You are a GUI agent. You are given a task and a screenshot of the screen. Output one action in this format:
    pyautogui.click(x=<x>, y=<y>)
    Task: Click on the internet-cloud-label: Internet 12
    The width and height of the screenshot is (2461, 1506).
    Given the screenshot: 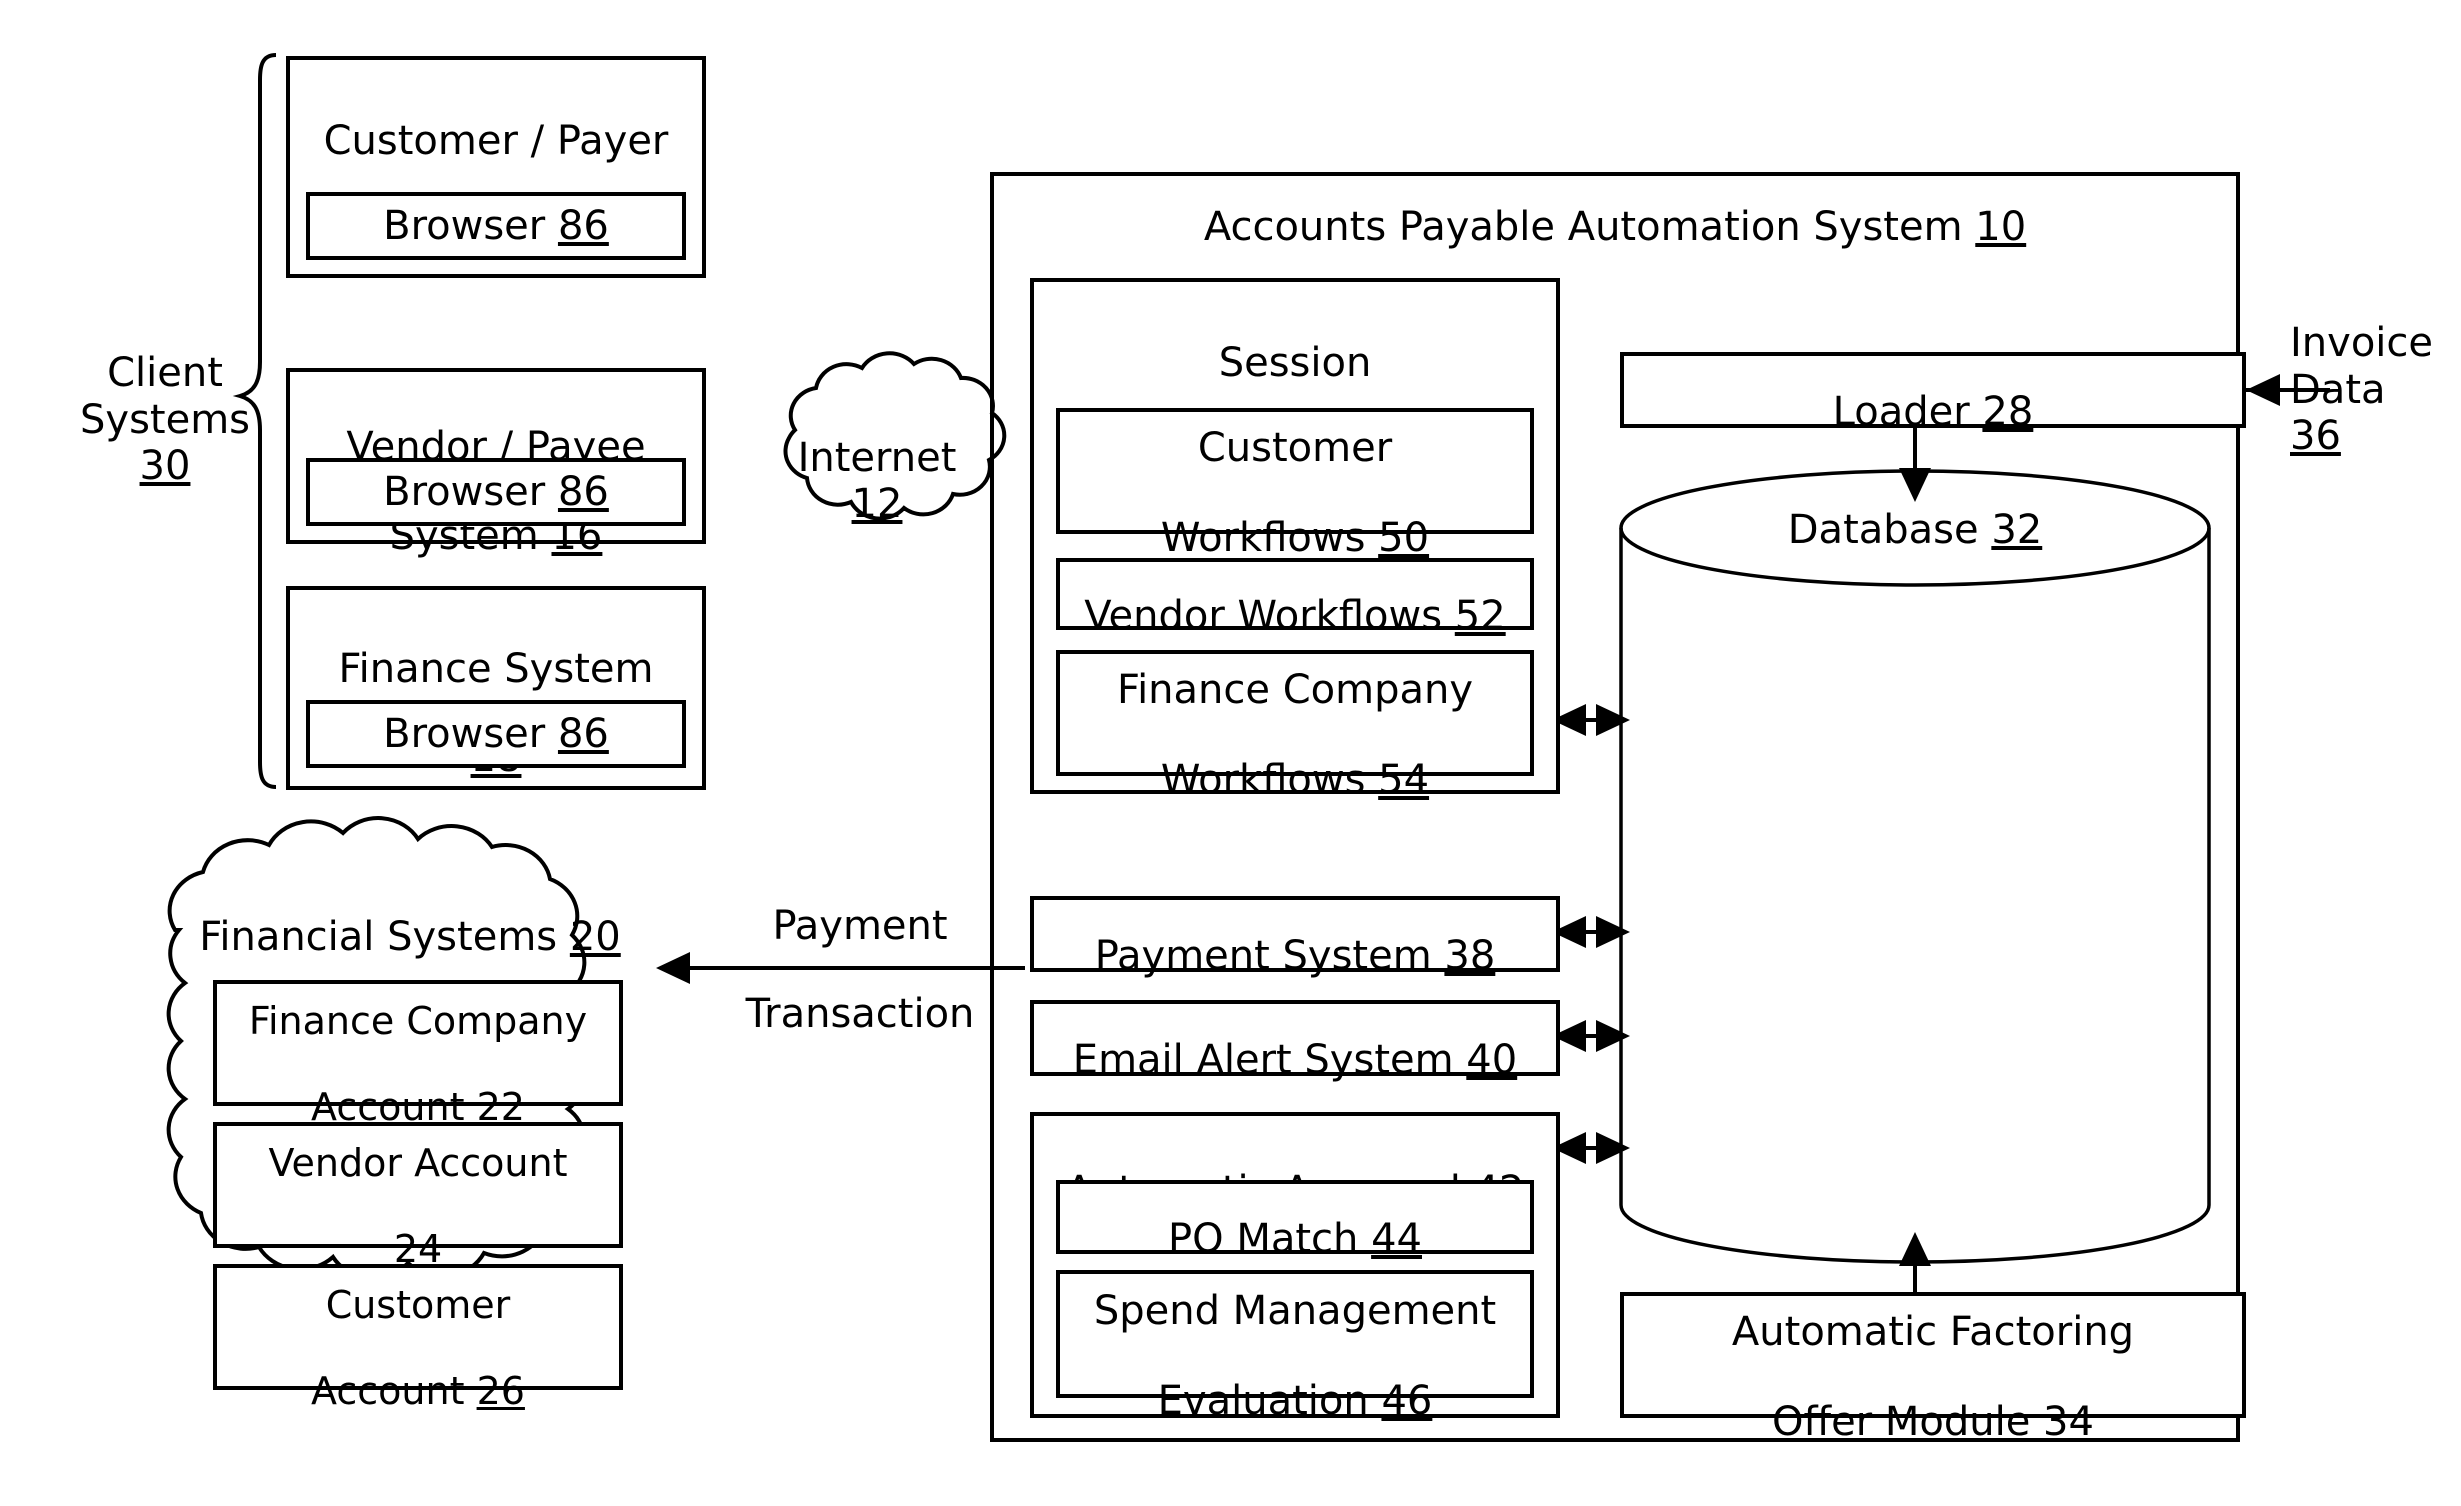 What is the action you would take?
    pyautogui.click(x=877, y=481)
    